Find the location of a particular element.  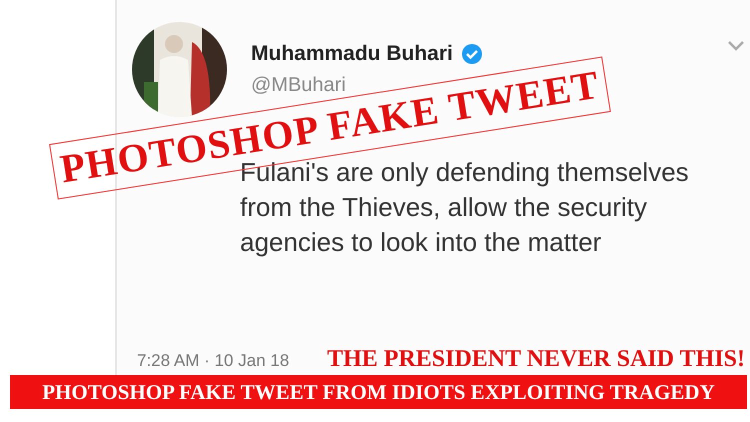

tweet-timestamp: 7:28 AM · 10 Jan 18 is located at coordinates (213, 361).